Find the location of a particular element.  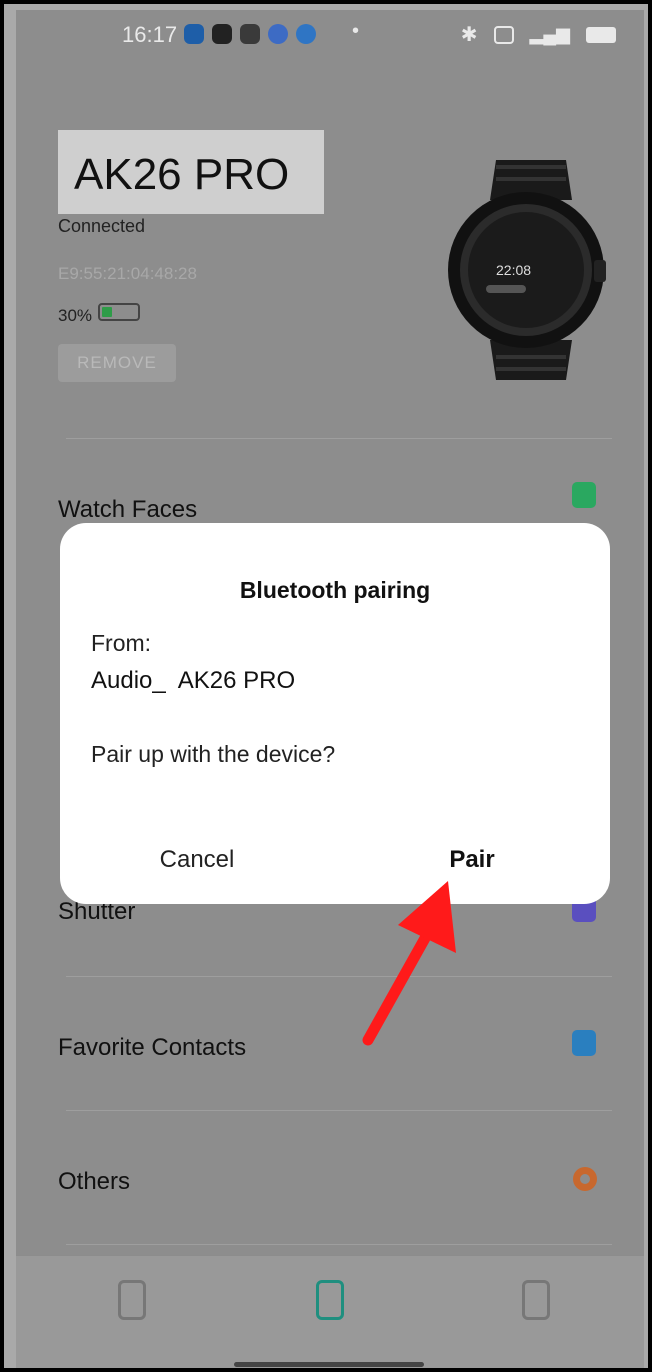

smartwatch-image: 22:08 is located at coordinates (527, 270).